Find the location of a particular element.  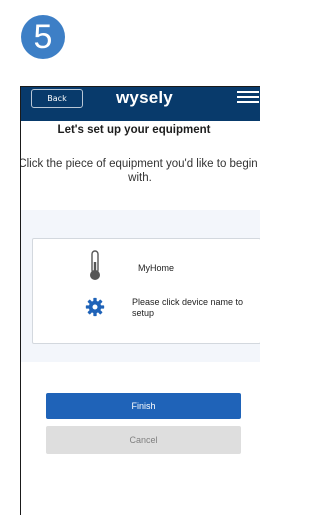

cancel-button: Cancel is located at coordinates (143, 440).